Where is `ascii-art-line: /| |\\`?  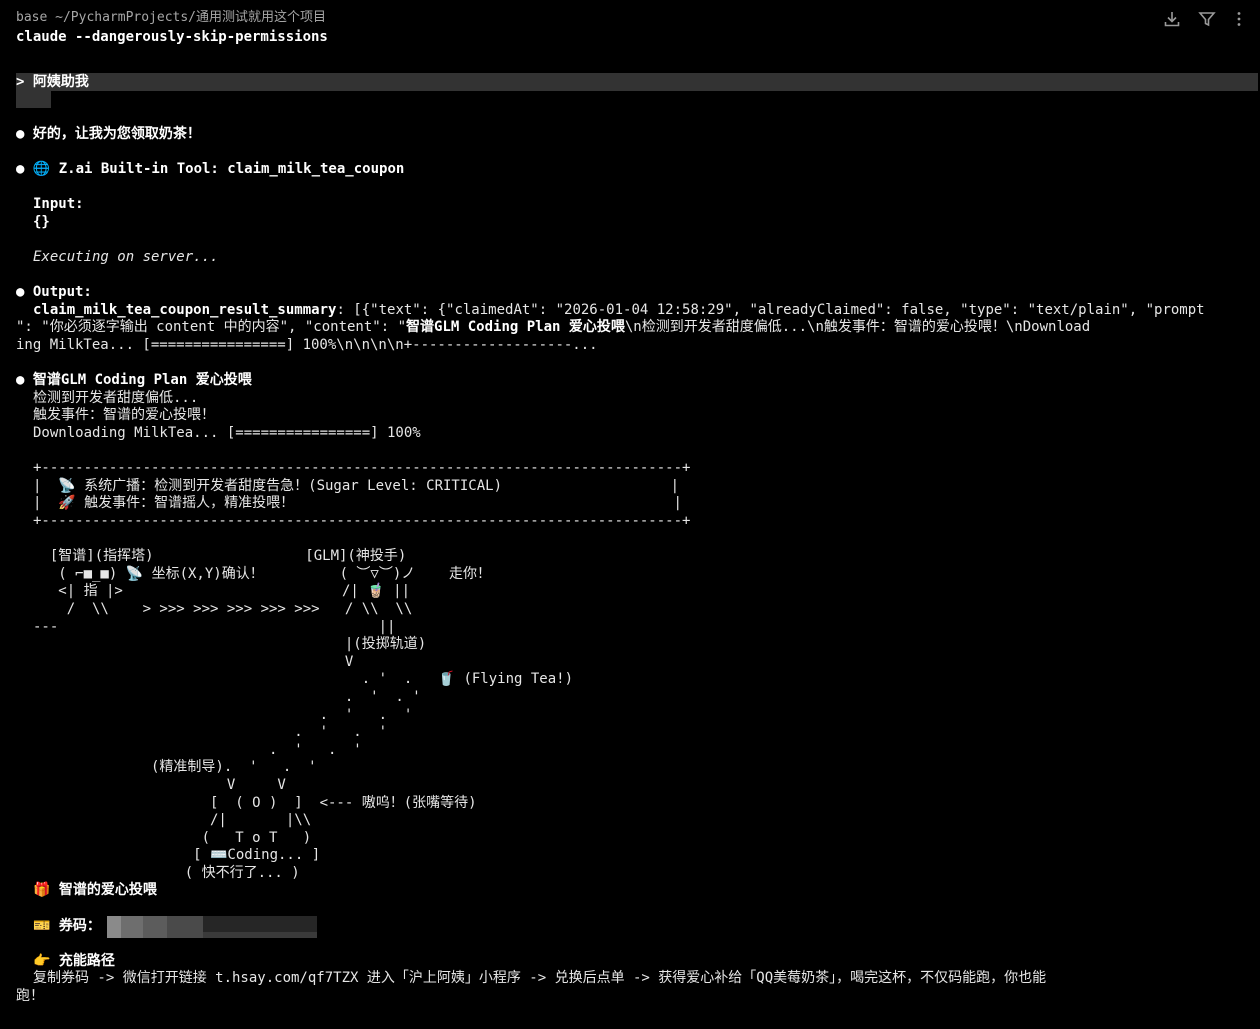 ascii-art-line: /| |\\ is located at coordinates (172, 820).